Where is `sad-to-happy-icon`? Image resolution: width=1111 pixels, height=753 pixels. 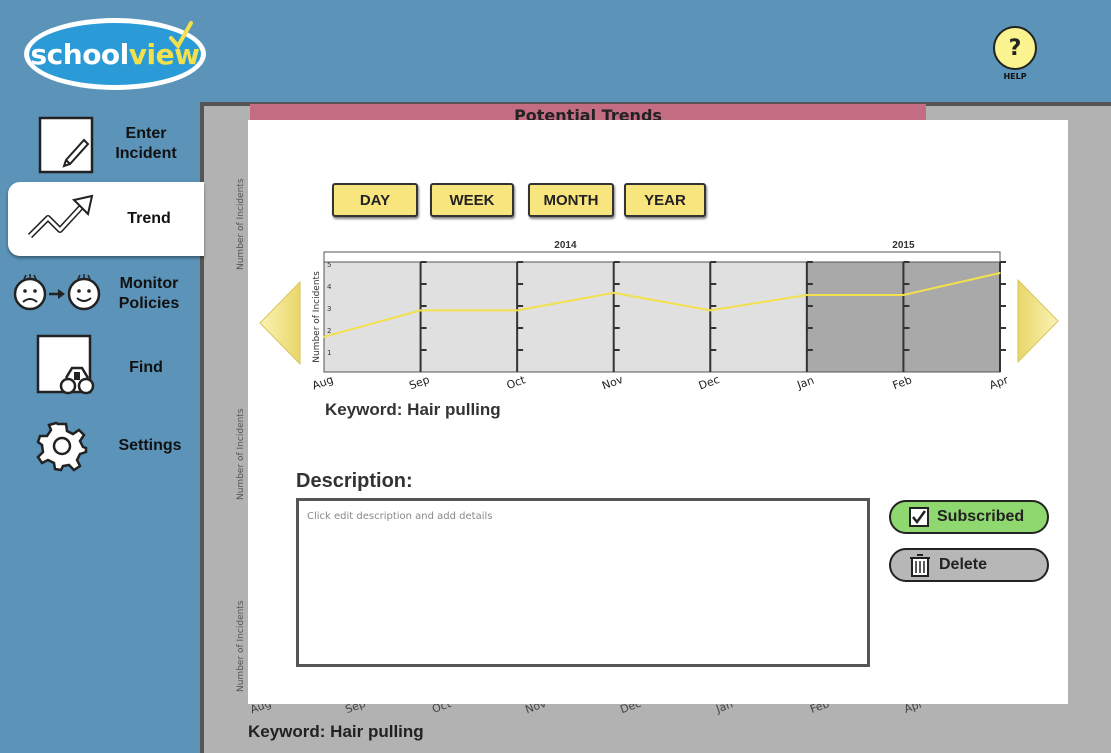
sad-to-happy-icon is located at coordinates (57, 292).